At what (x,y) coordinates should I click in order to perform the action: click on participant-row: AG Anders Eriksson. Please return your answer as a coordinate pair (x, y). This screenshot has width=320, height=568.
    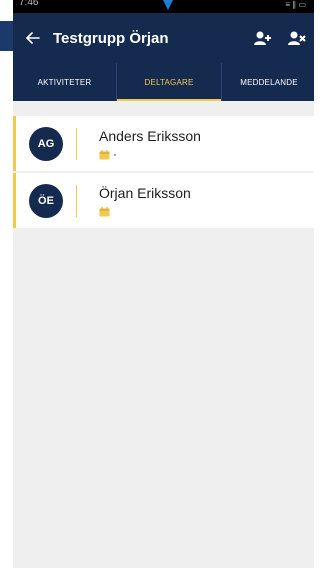
    Looking at the image, I should click on (163, 143).